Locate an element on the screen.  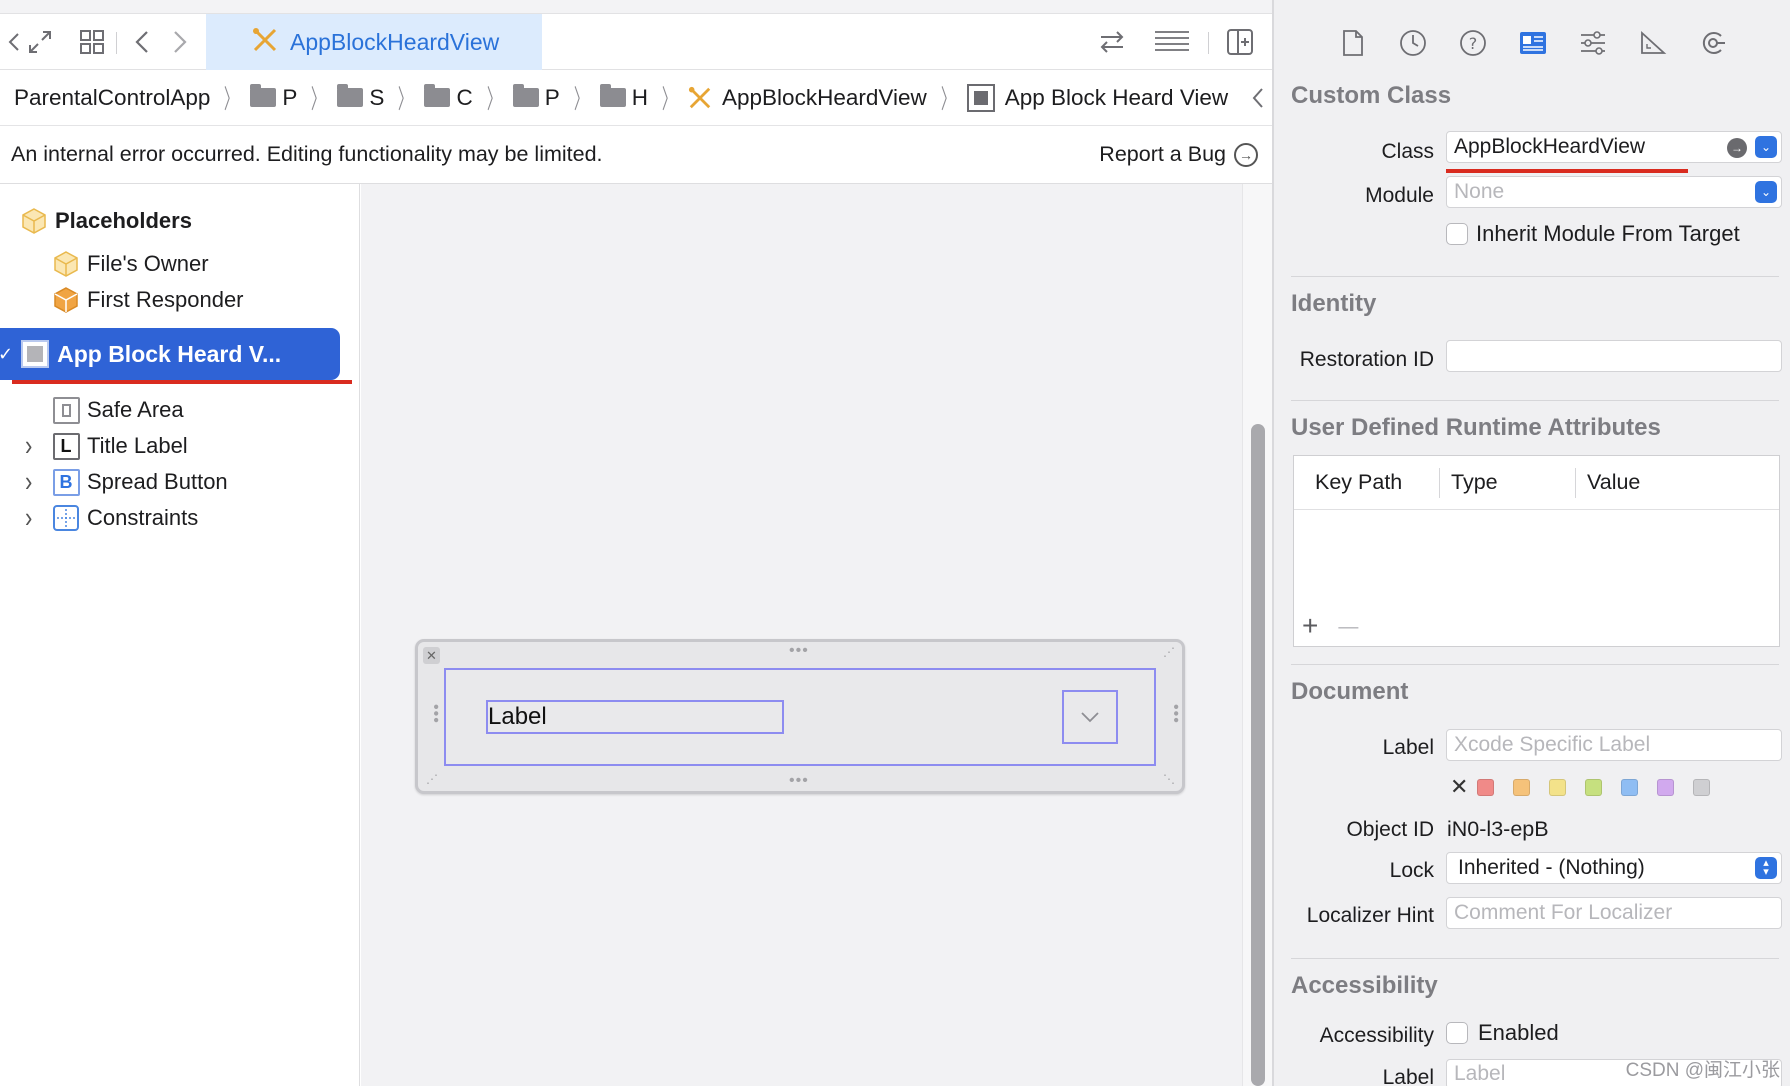
chevron-right-icon: 〉 is located at coordinates (947, 99).